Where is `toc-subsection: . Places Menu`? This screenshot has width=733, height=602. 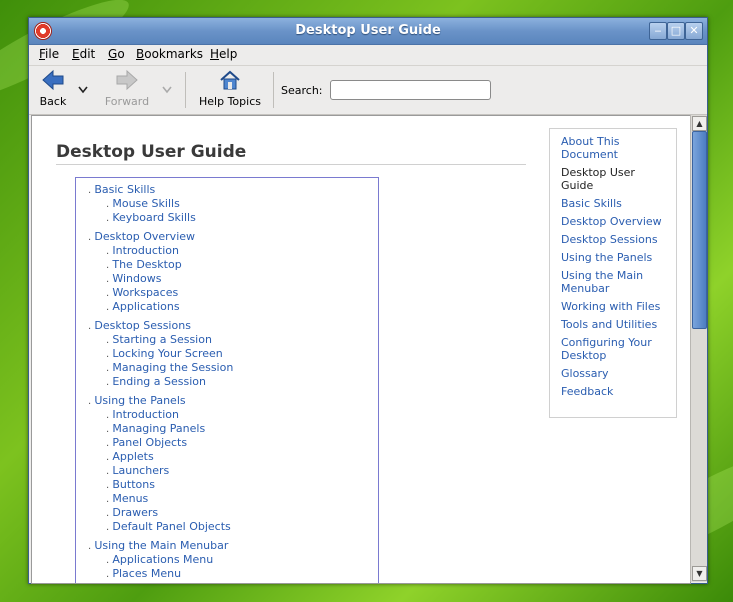 toc-subsection: . Places Menu is located at coordinates (143, 573).